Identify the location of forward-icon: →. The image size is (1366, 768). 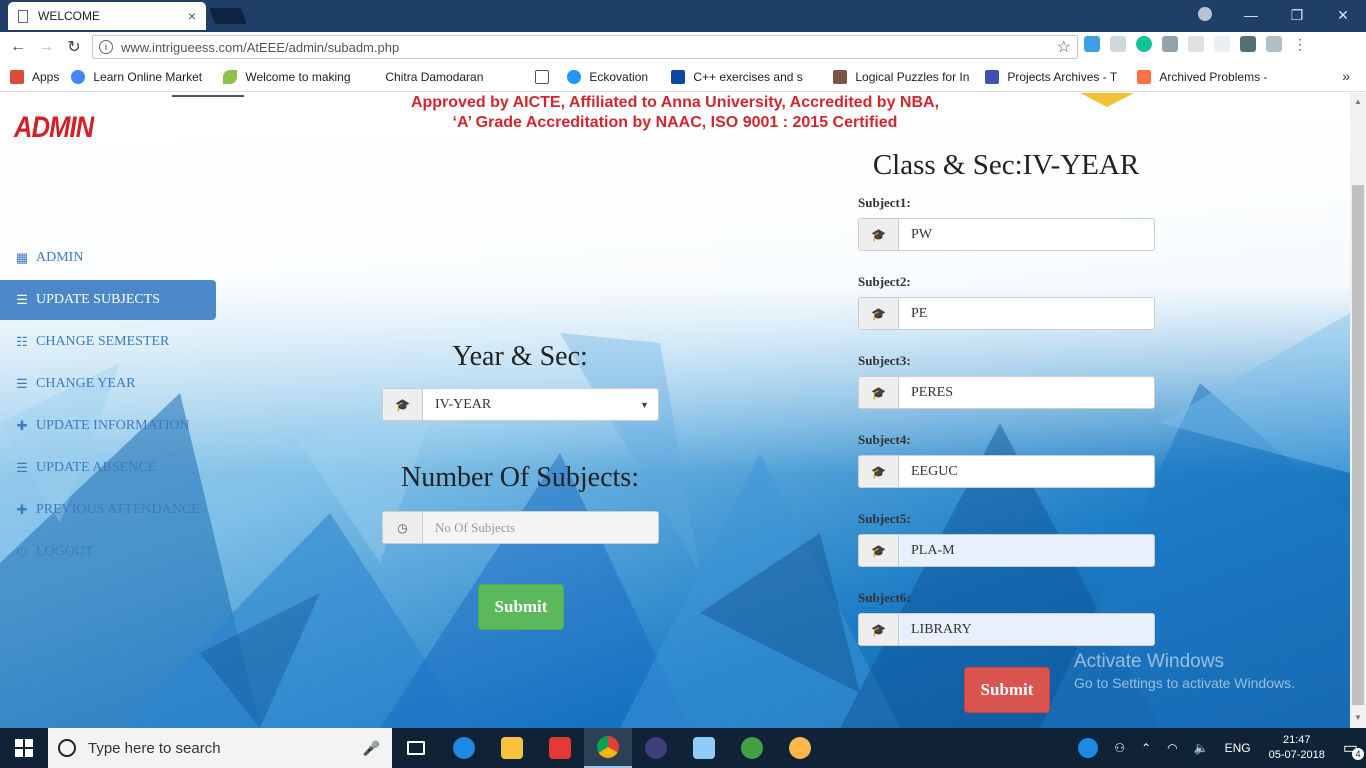
(46, 47).